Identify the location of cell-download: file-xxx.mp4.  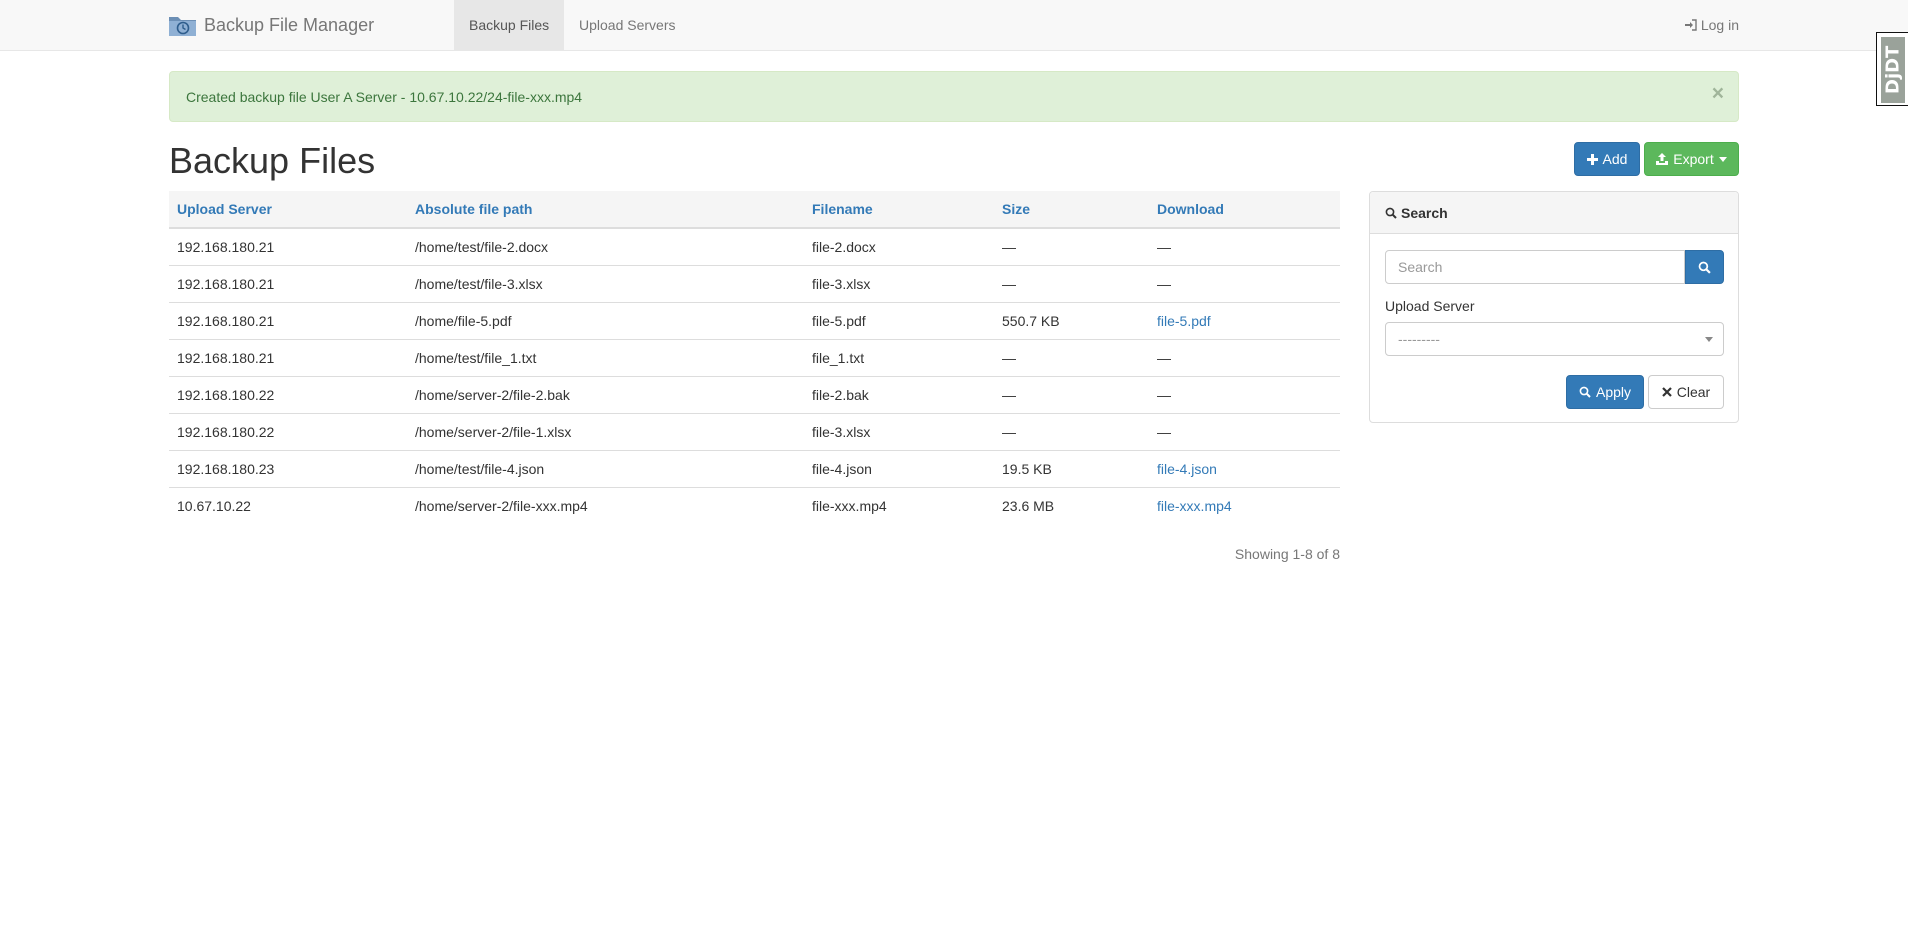
(1244, 505).